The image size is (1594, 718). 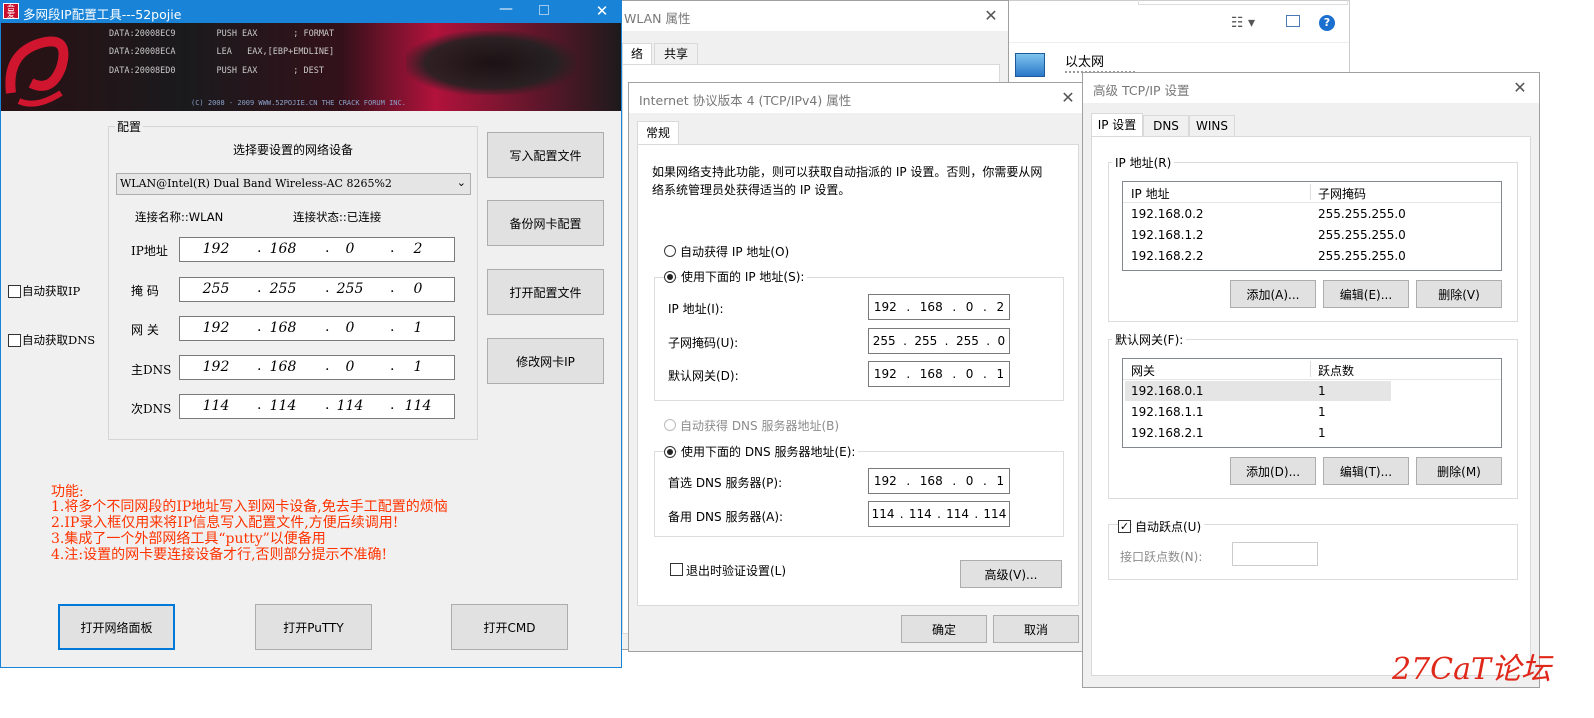 I want to click on connection-status: 连接状态::已连接, so click(x=337, y=217).